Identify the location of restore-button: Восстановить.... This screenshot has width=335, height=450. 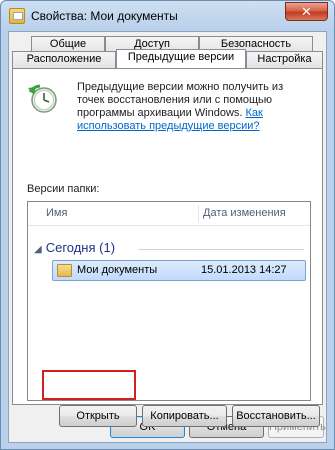
(276, 416).